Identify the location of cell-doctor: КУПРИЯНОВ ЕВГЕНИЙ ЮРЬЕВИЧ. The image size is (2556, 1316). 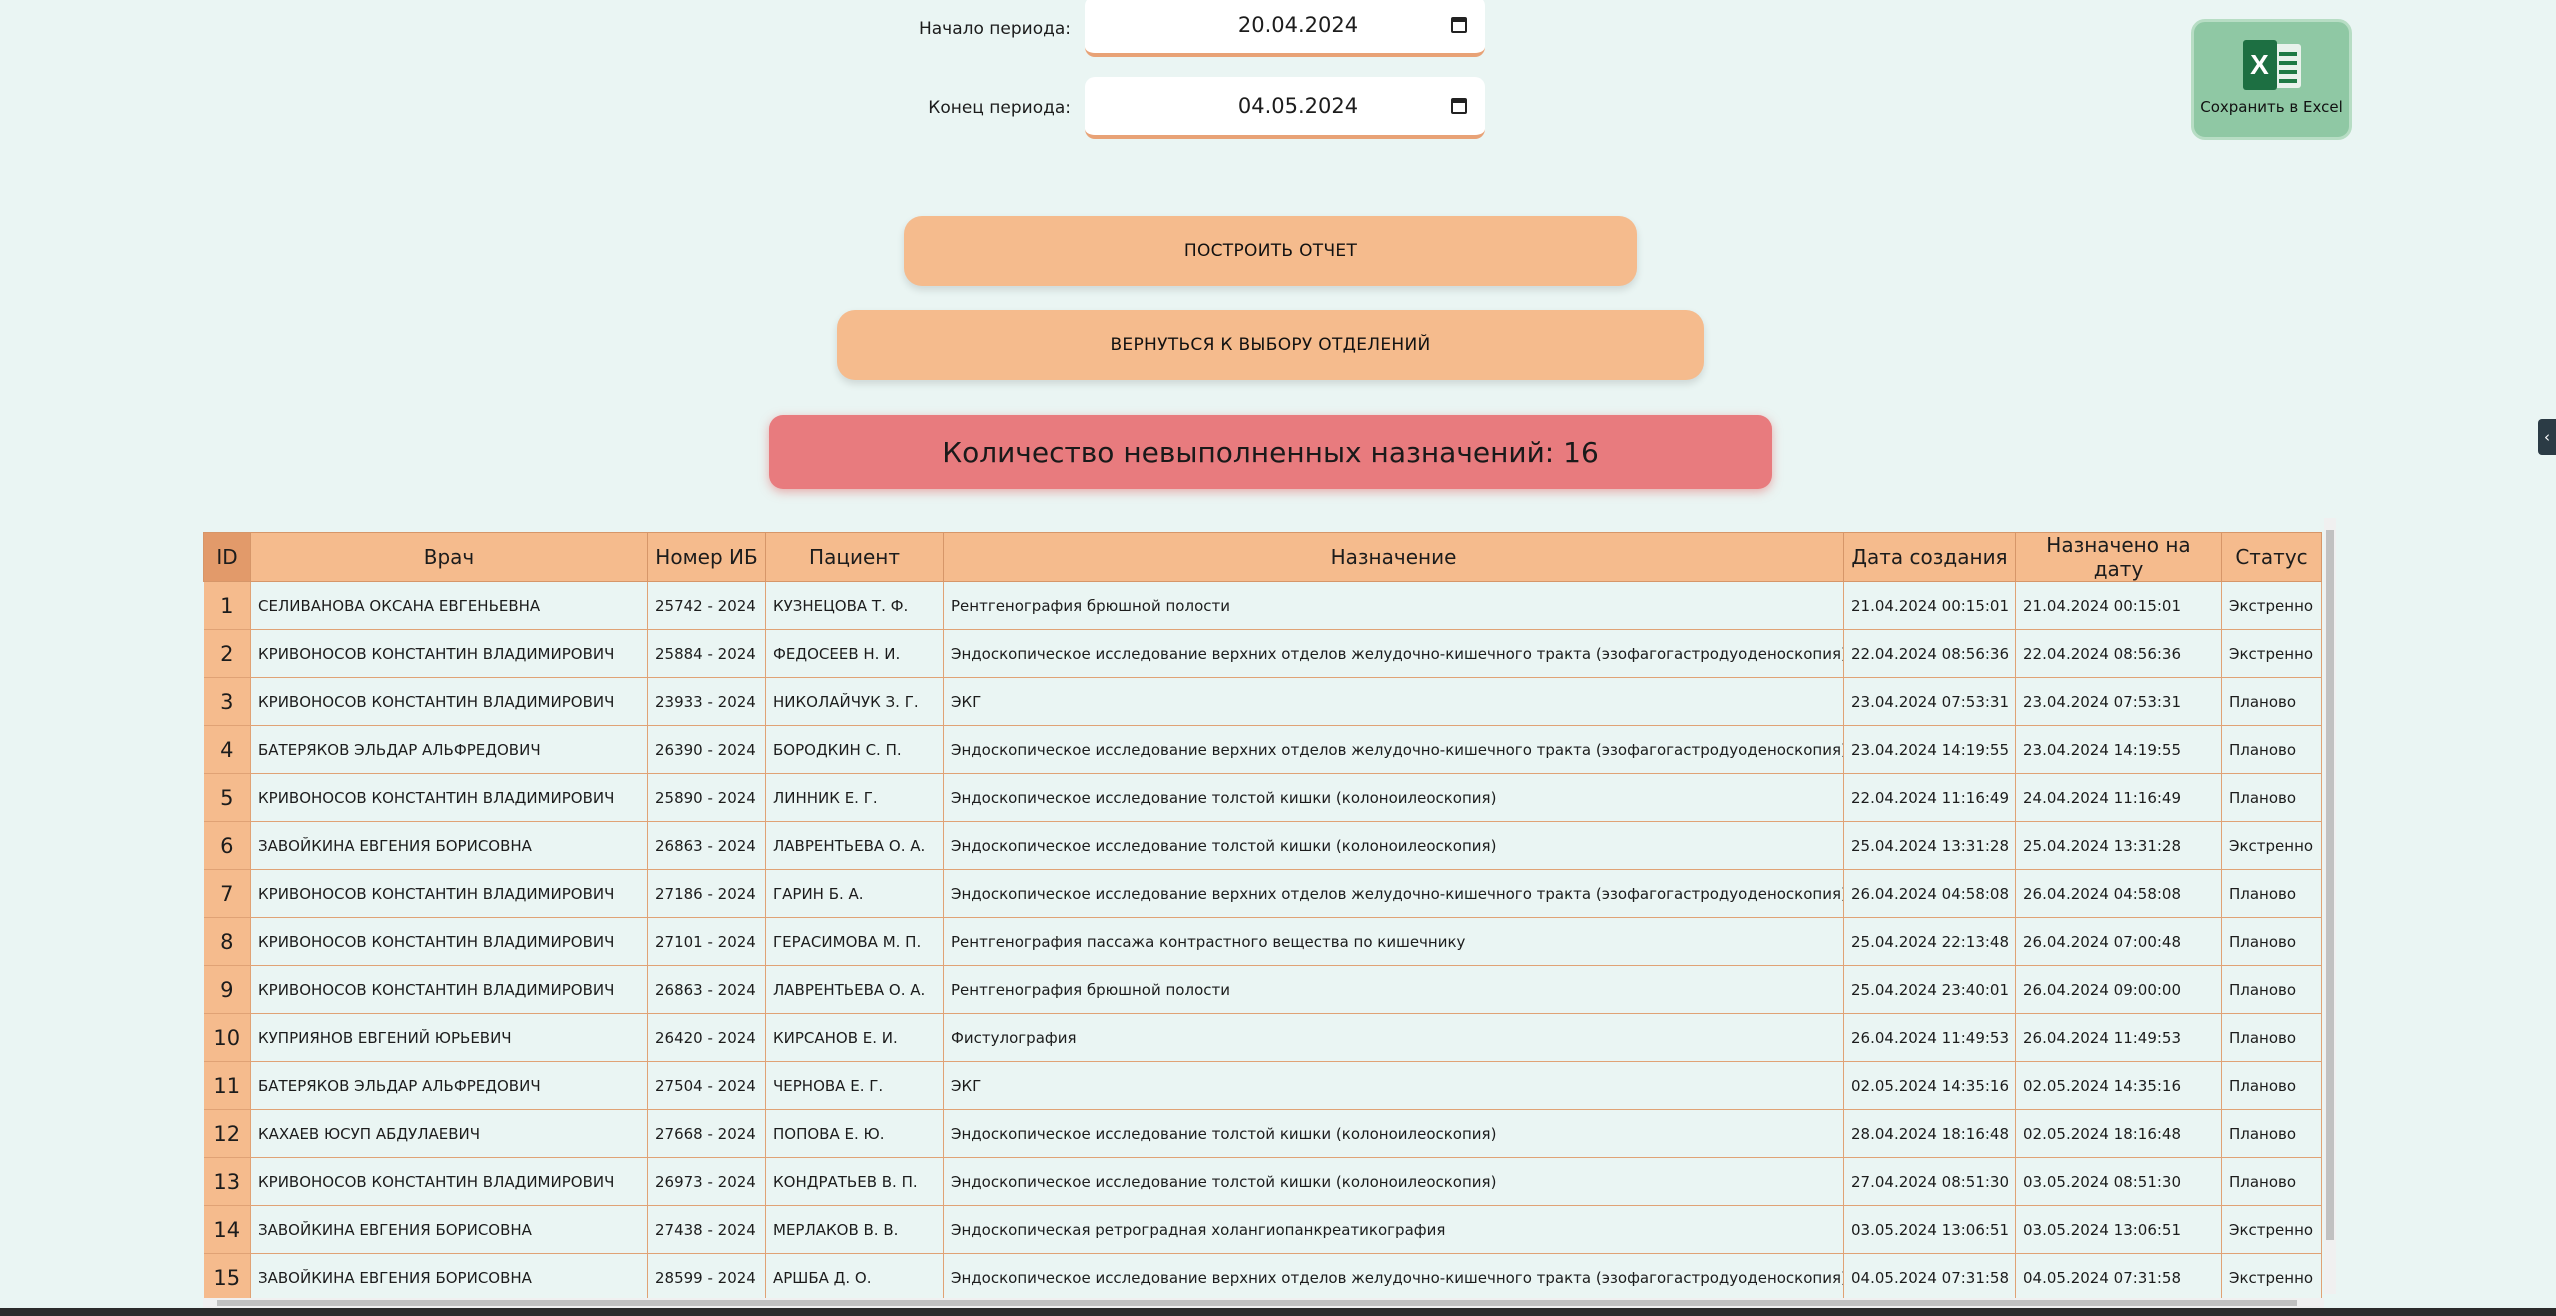
(449, 1037).